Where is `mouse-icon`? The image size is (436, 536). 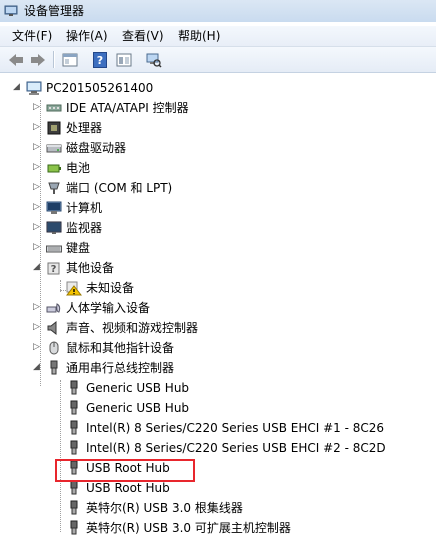
mouse-icon is located at coordinates (54, 348).